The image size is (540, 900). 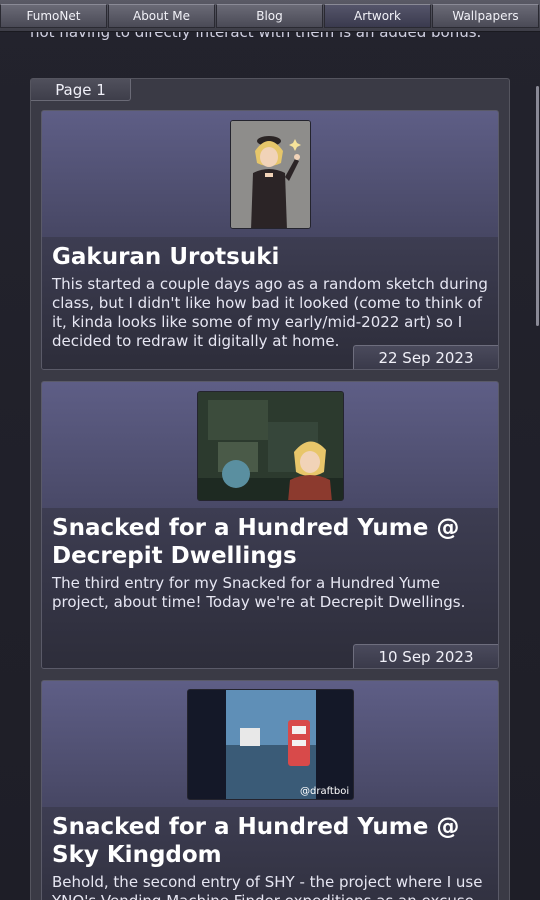 What do you see at coordinates (270, 841) in the screenshot?
I see `card-title: Snacked for a Hundred Yume @ Sky Kingdom` at bounding box center [270, 841].